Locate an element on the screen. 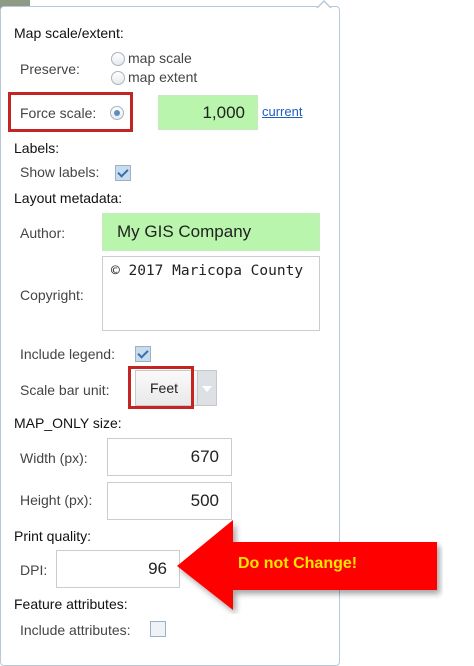  force-scale-input: 1,000 is located at coordinates (208, 112).